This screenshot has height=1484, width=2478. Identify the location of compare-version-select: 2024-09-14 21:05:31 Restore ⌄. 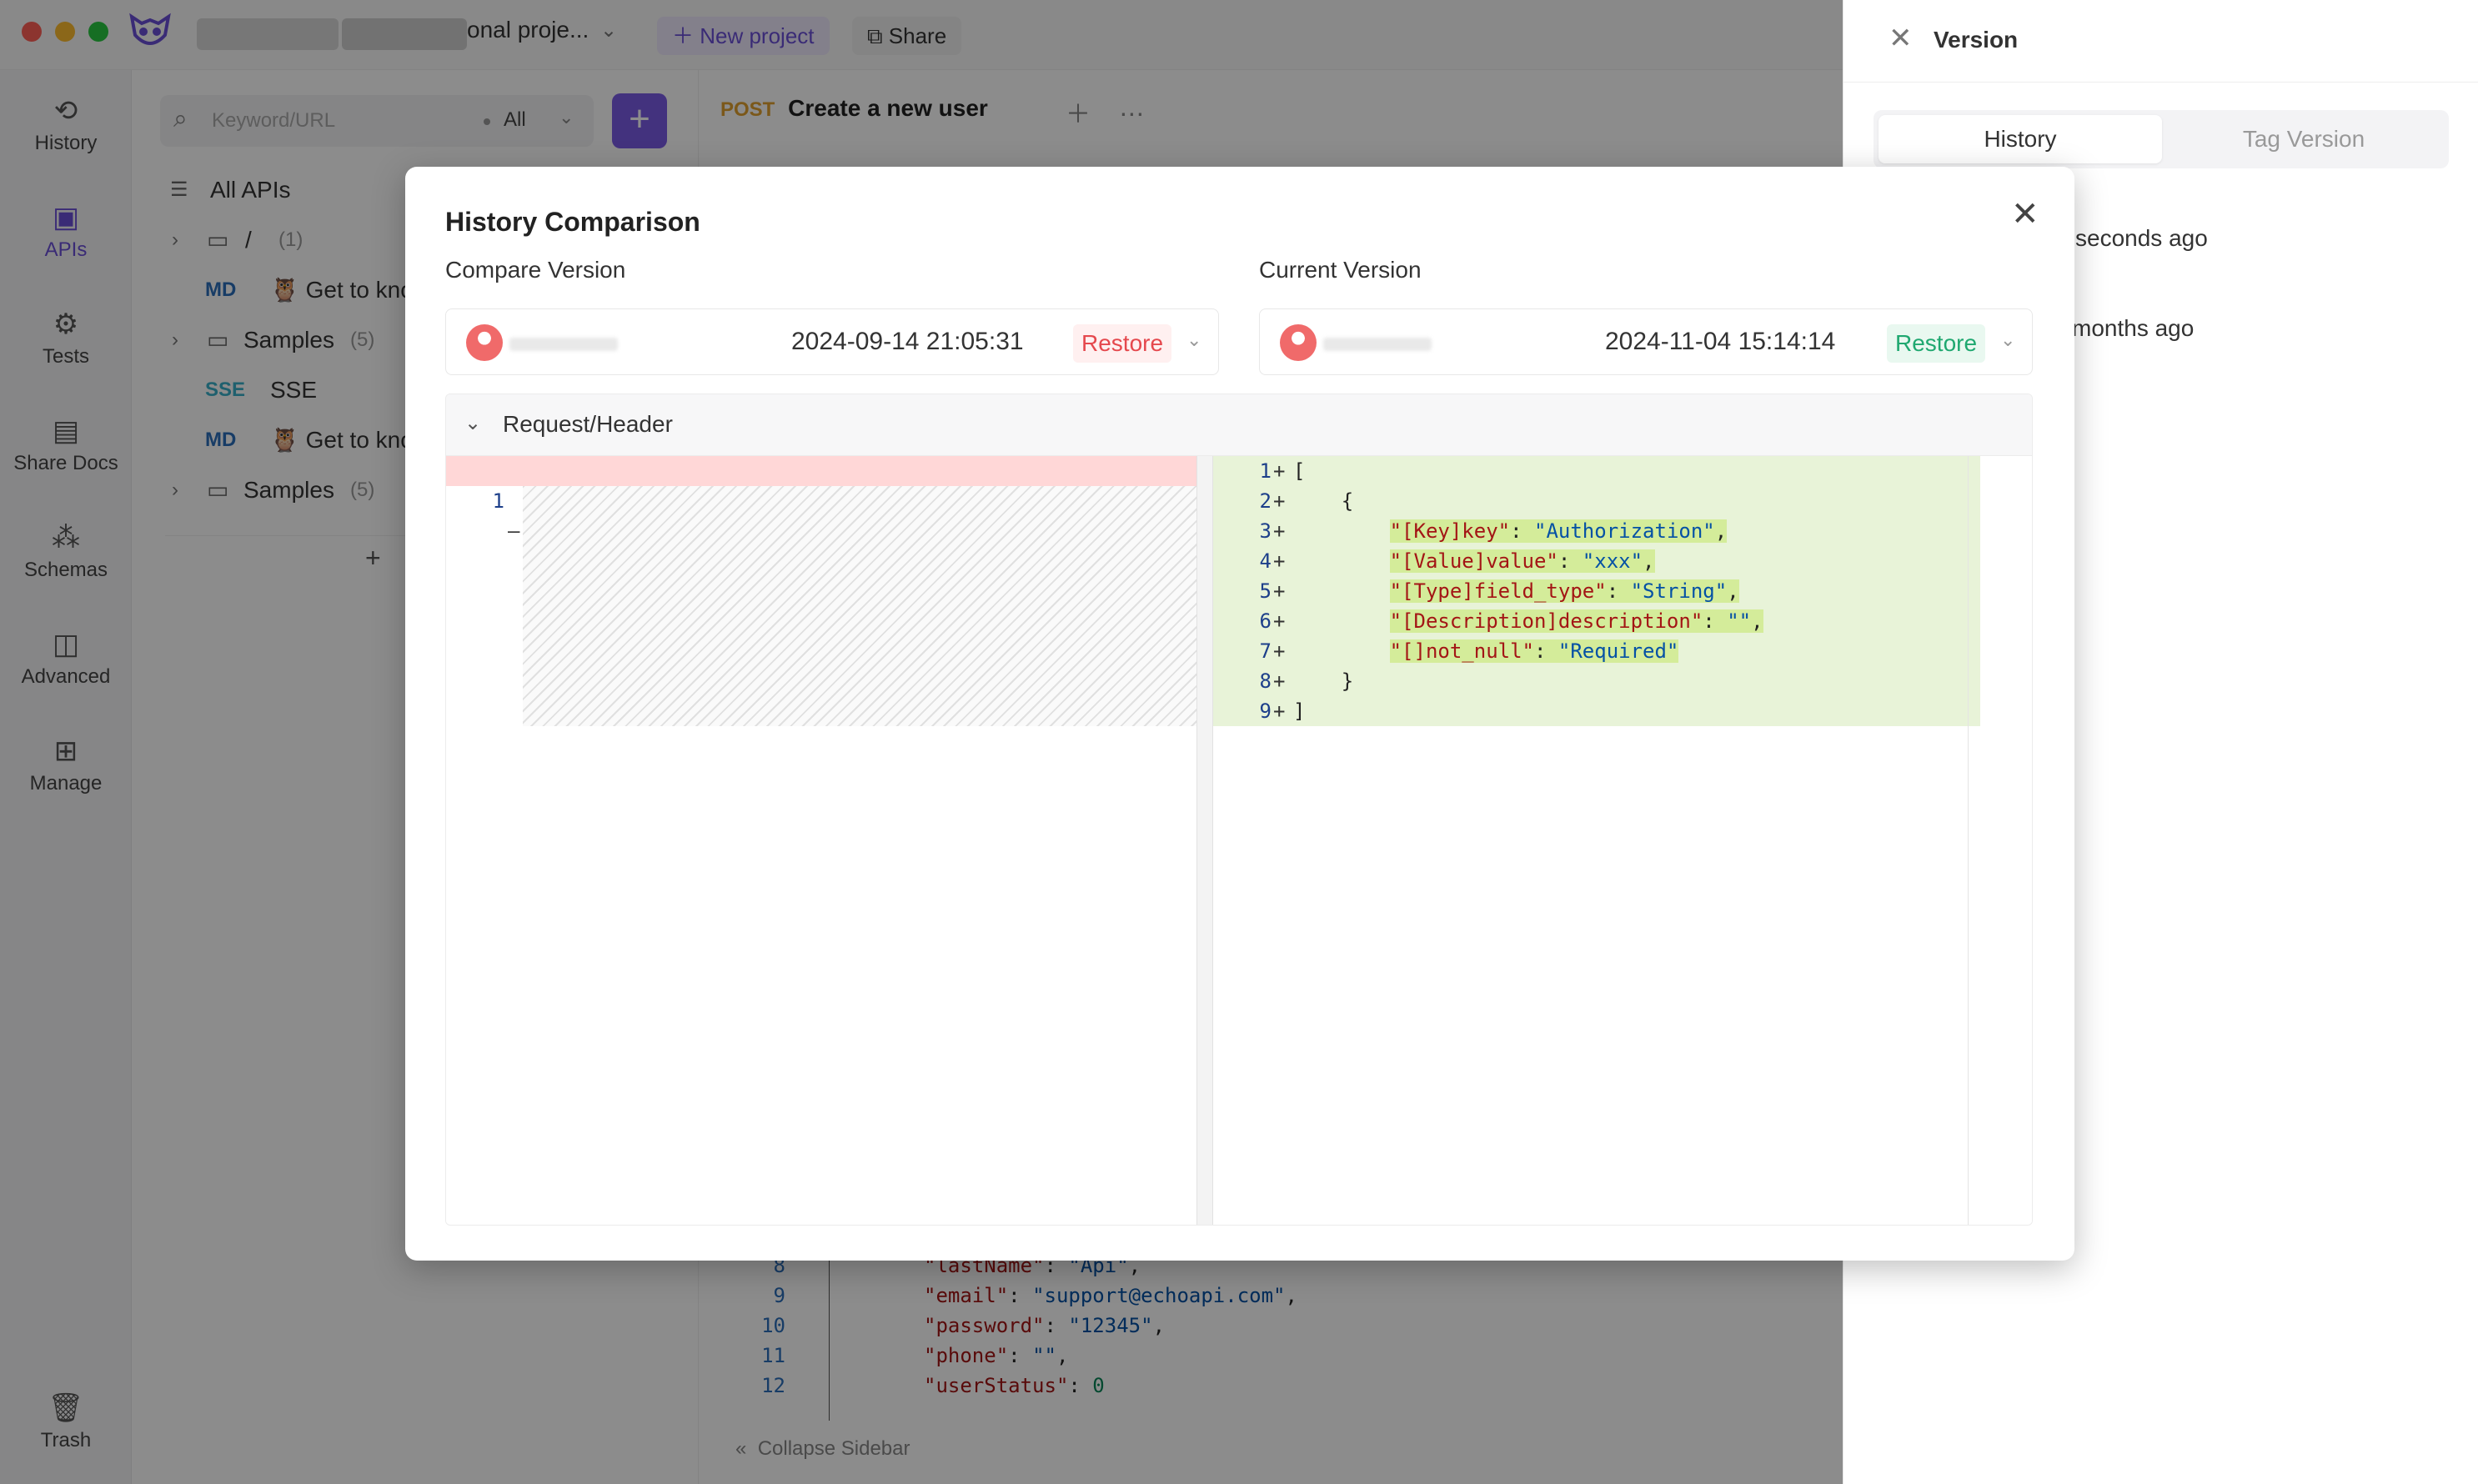
(832, 341).